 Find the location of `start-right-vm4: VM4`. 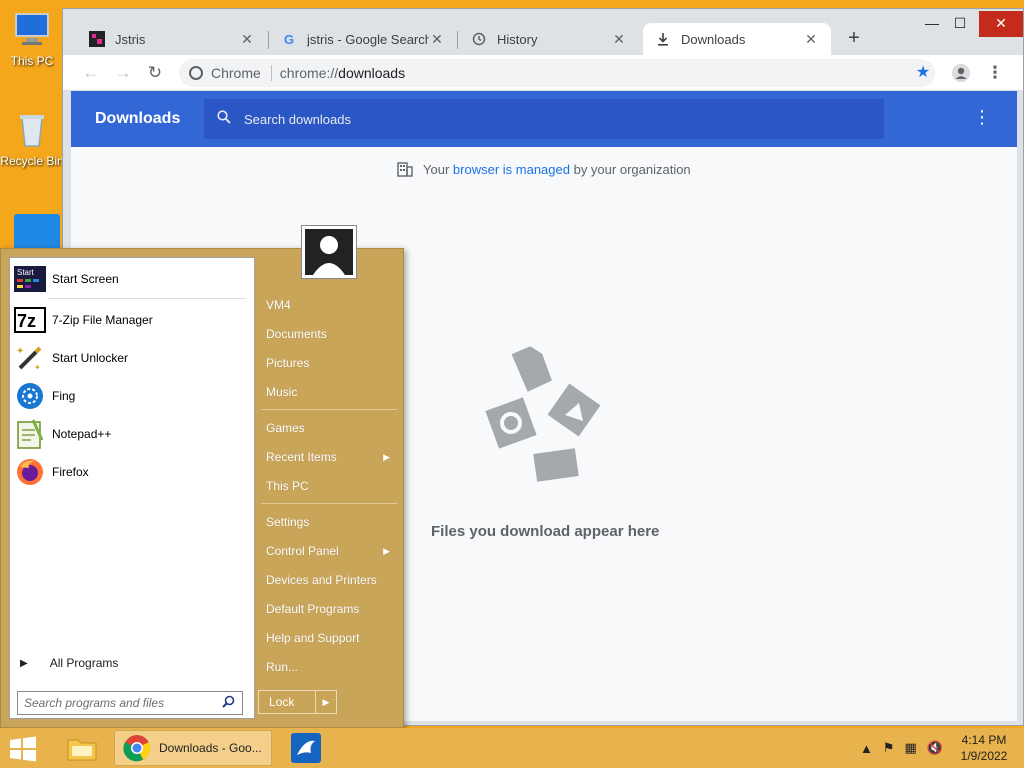

start-right-vm4: VM4 is located at coordinates (331, 305).